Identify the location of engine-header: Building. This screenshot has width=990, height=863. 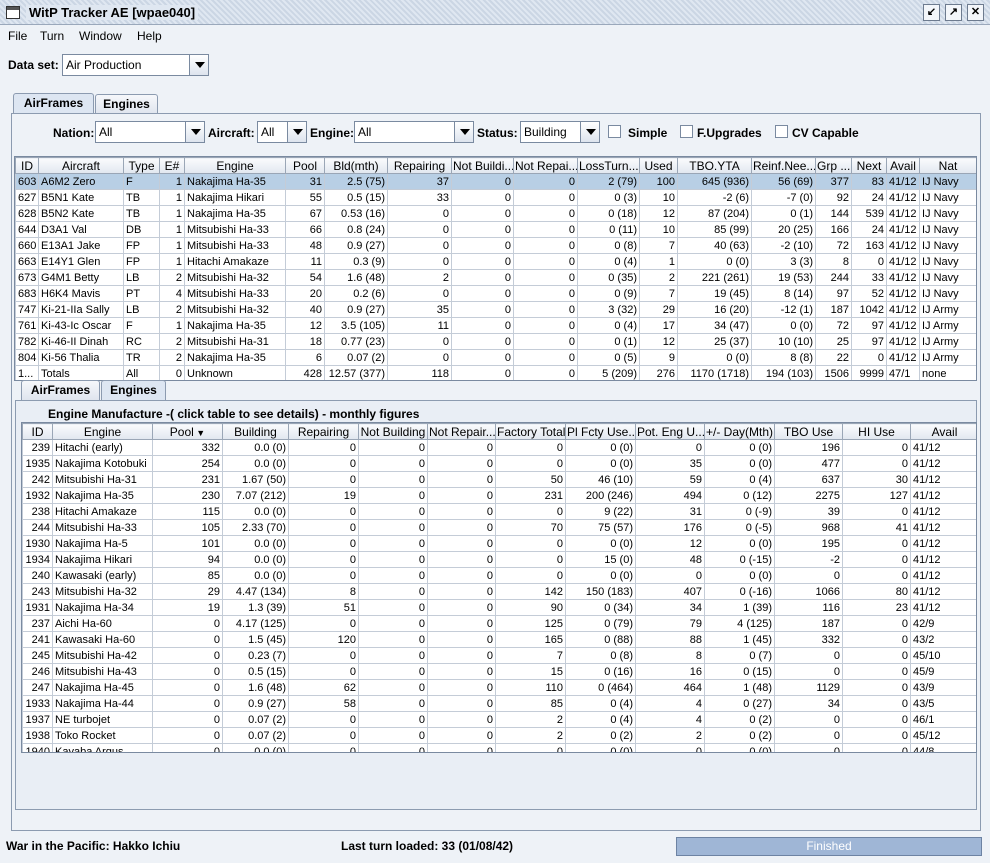
(255, 431).